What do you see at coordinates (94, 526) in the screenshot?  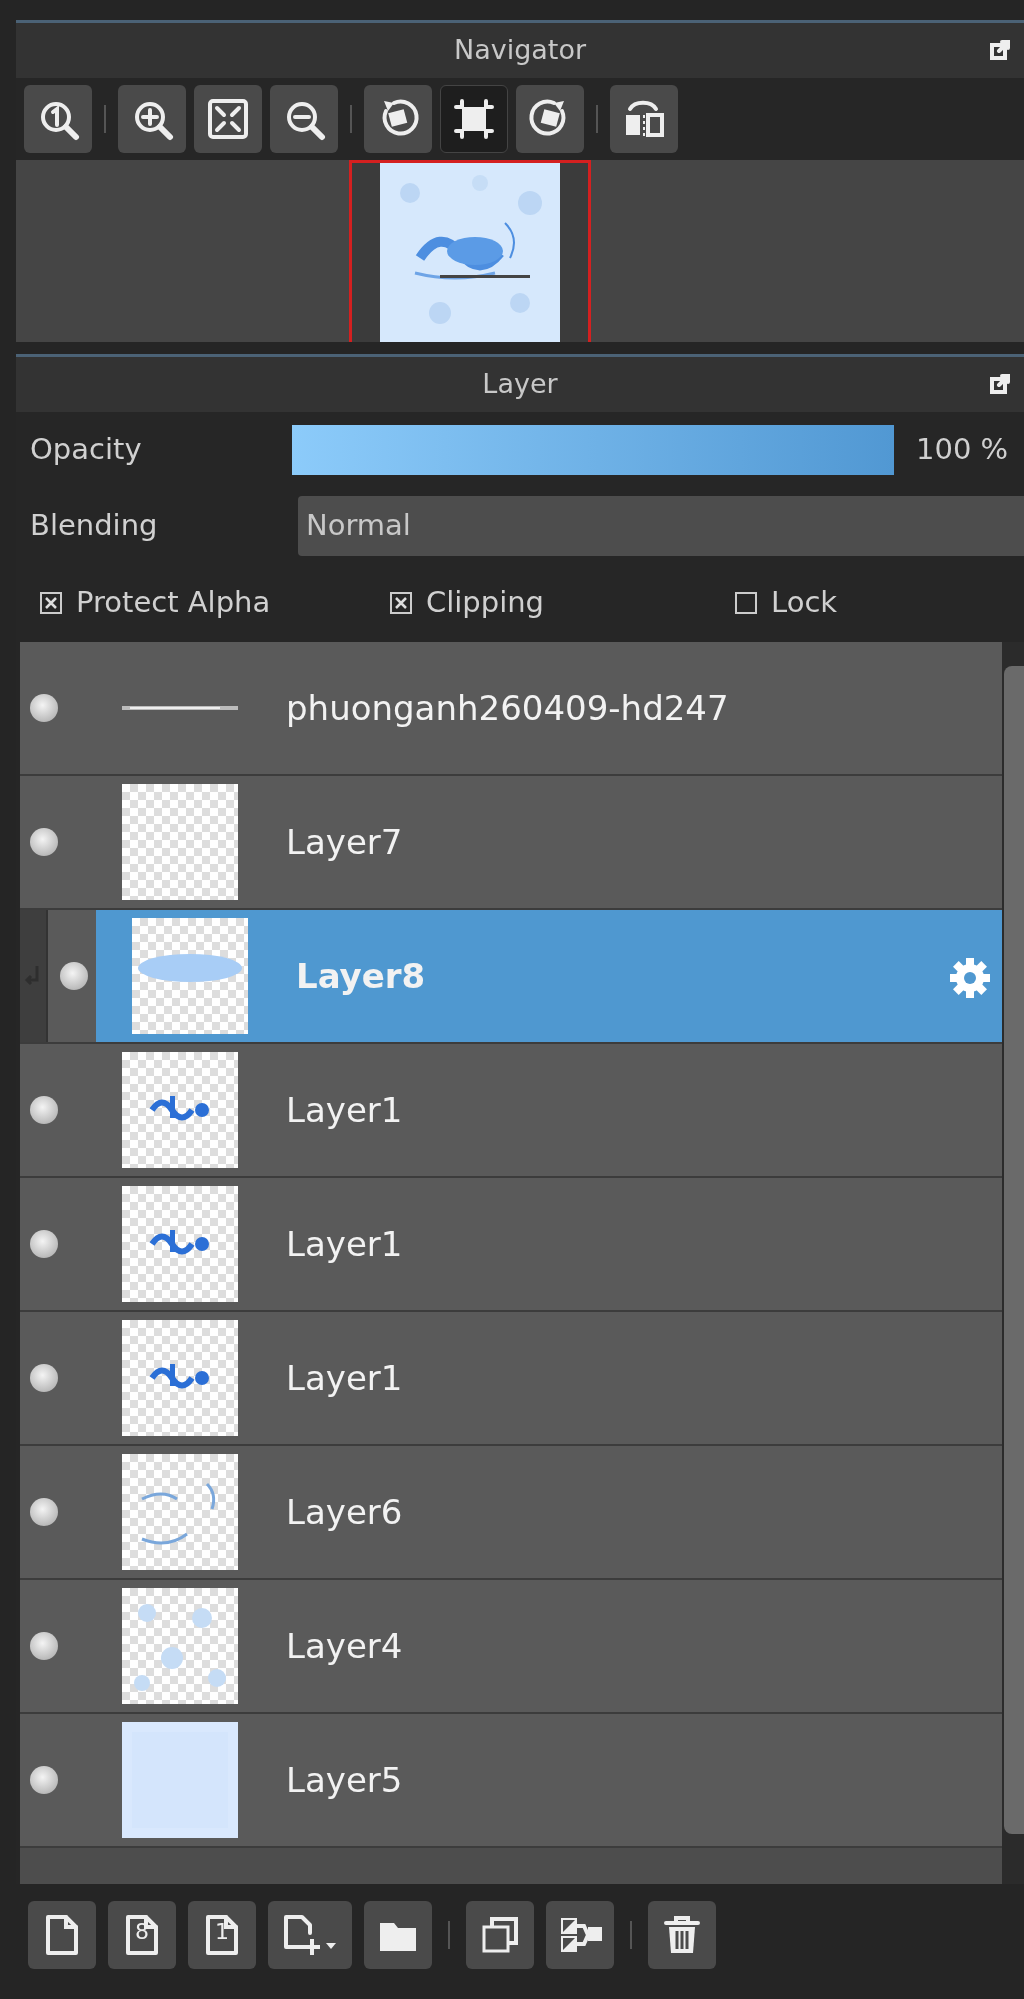 I see `blending-label: Blending` at bounding box center [94, 526].